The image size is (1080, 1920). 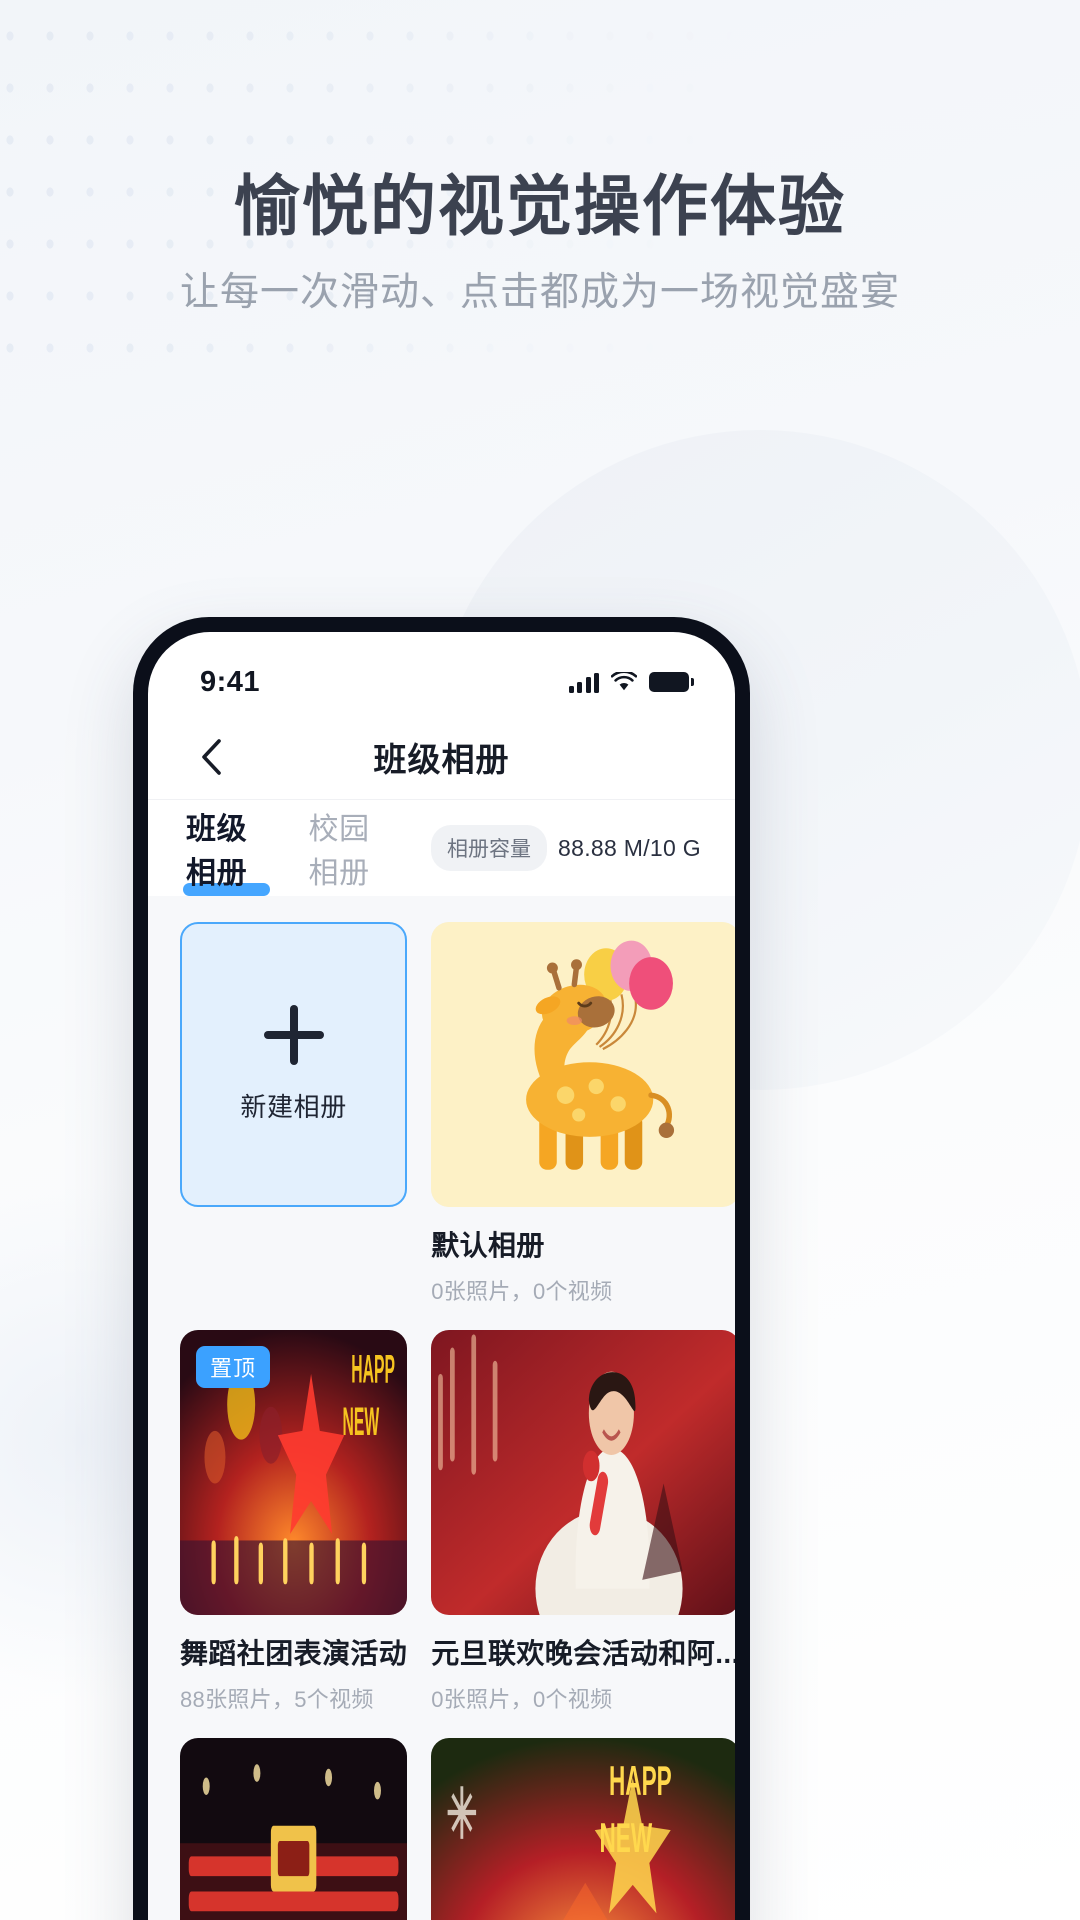 I want to click on album-thumbnail: HAPP NEW 置顶, so click(x=294, y=1472).